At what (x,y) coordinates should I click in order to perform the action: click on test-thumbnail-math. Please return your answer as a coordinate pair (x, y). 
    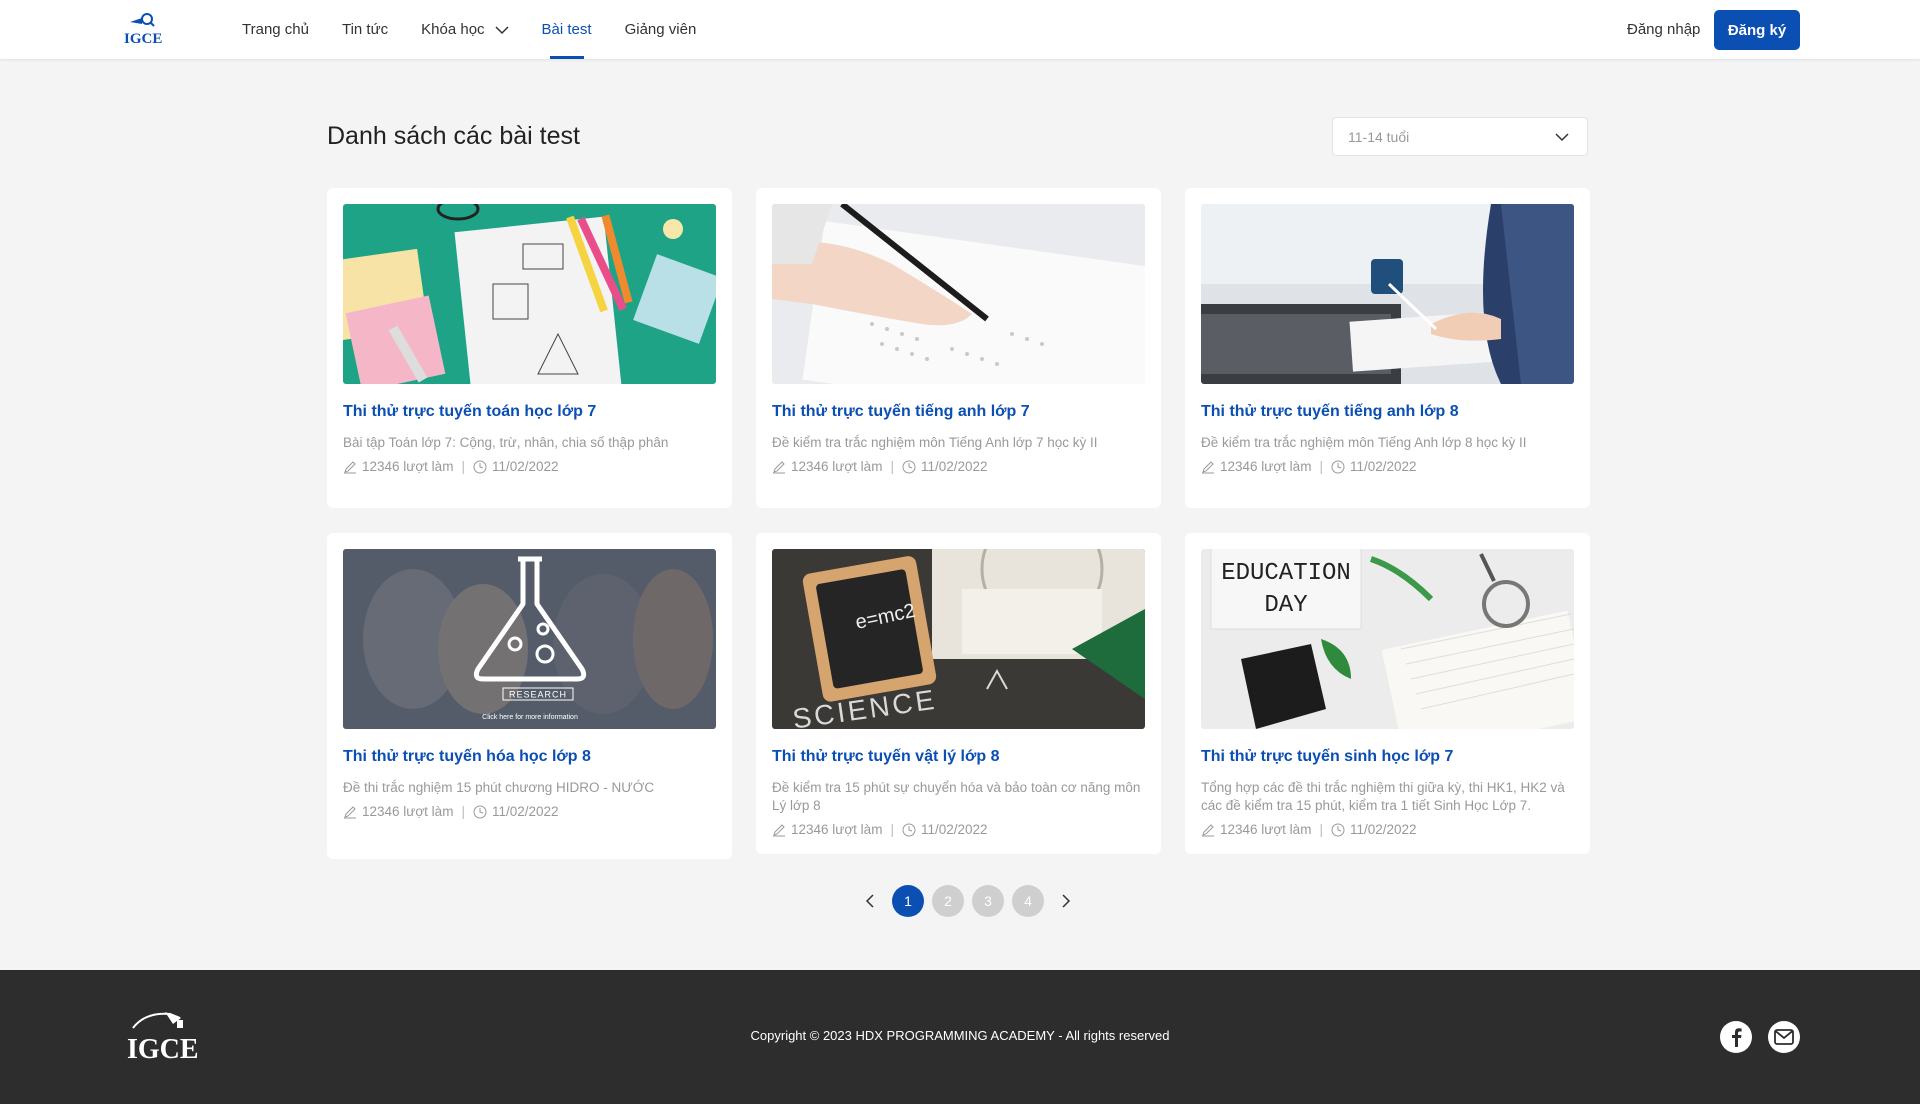
    Looking at the image, I should click on (529, 294).